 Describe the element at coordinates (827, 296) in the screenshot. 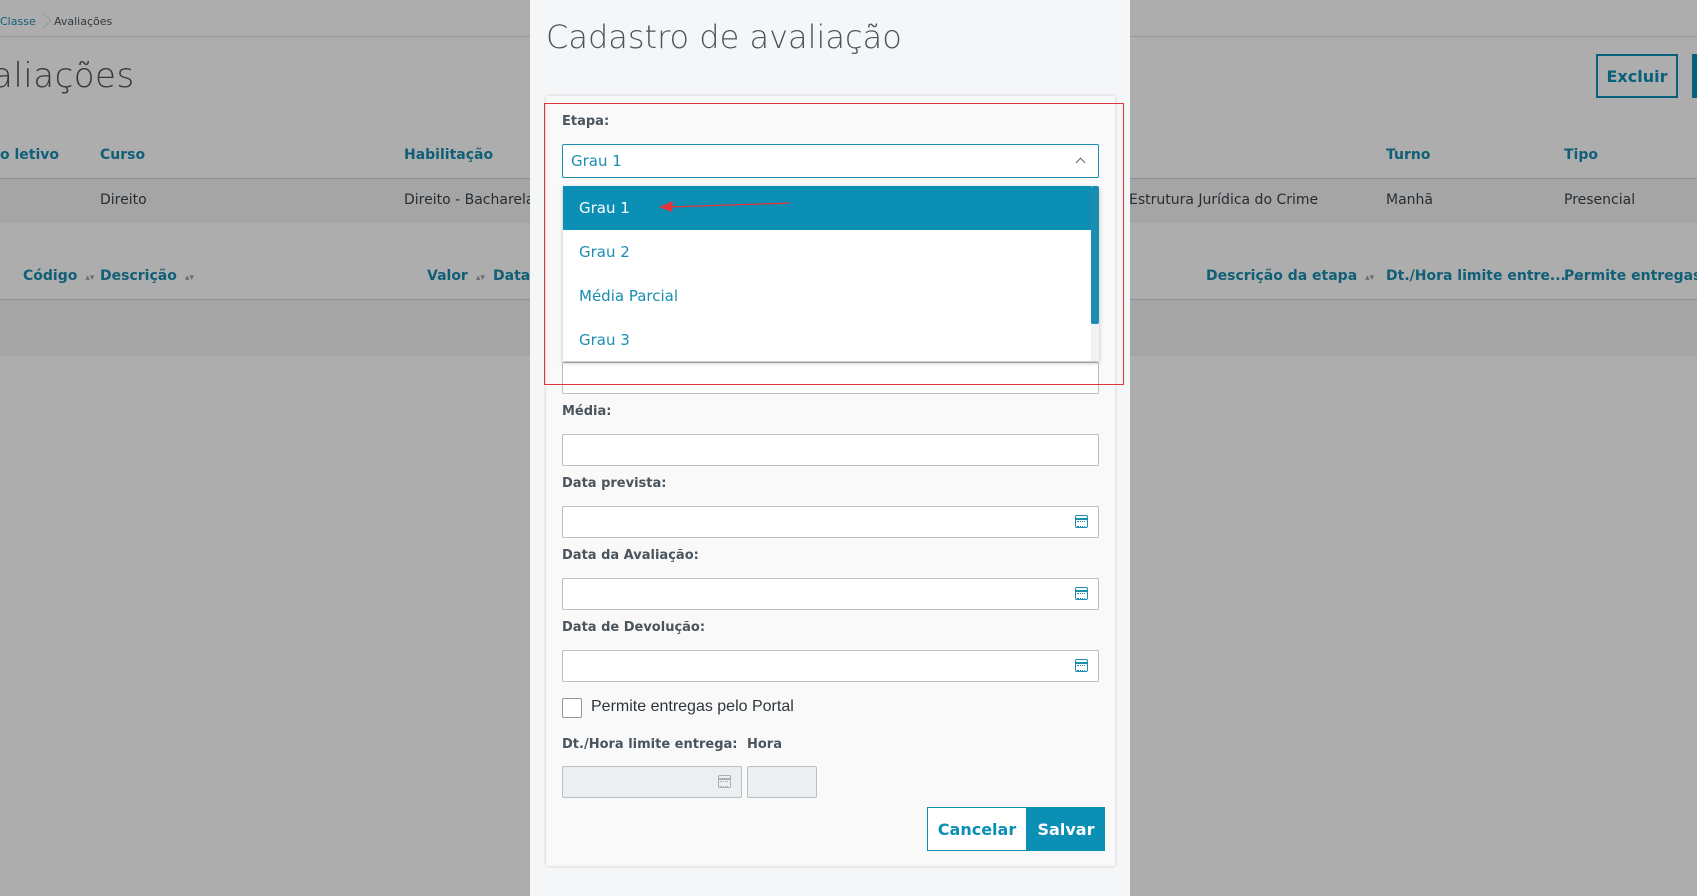

I see `dropdown-option-media-parcial: Média Parcial` at that location.